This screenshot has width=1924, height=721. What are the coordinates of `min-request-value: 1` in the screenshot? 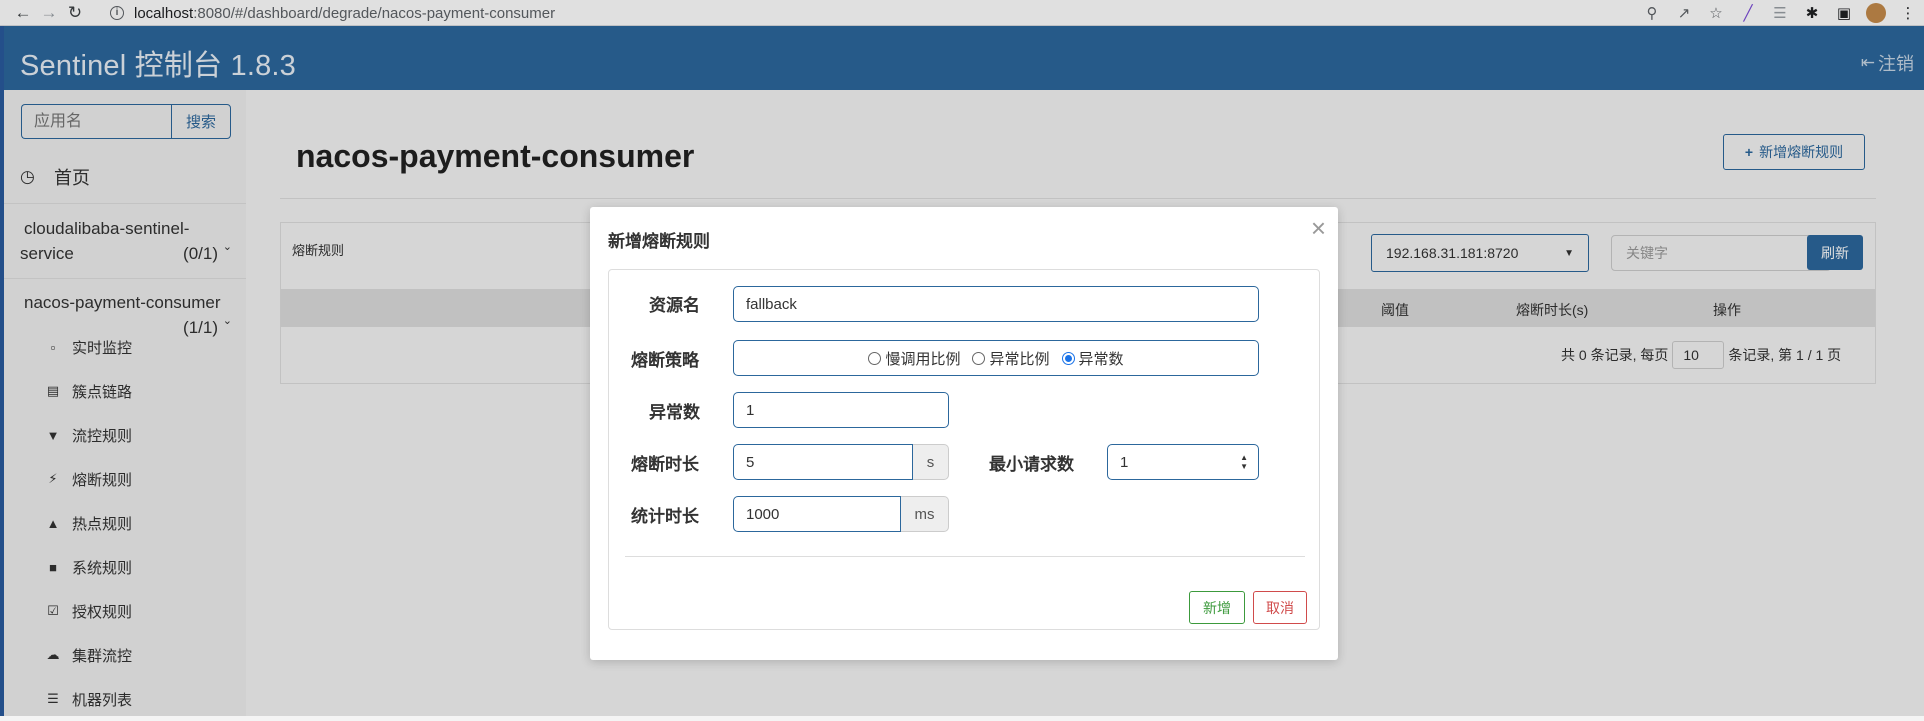 It's located at (1124, 462).